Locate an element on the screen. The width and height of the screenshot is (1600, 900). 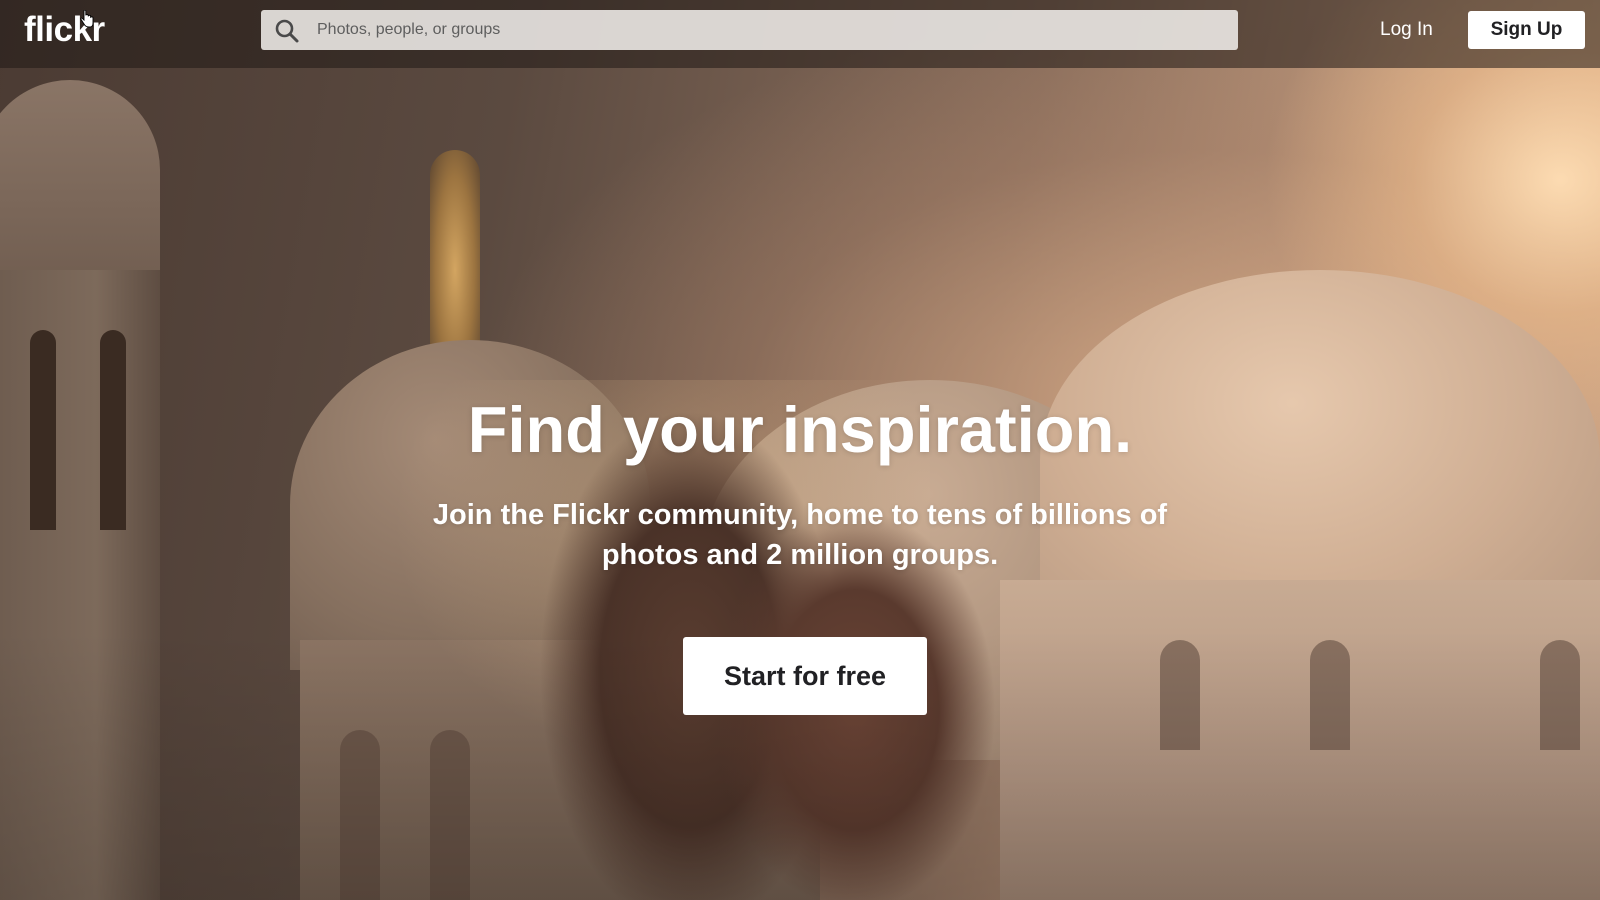
search-input is located at coordinates (767, 30).